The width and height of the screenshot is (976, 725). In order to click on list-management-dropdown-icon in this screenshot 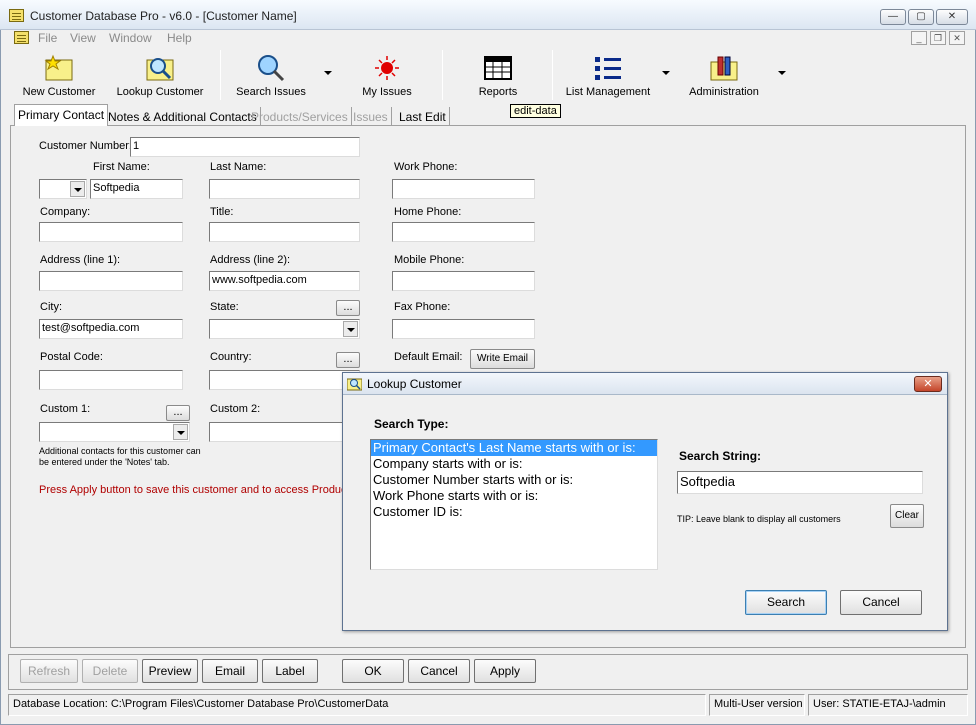, I will do `click(666, 73)`.